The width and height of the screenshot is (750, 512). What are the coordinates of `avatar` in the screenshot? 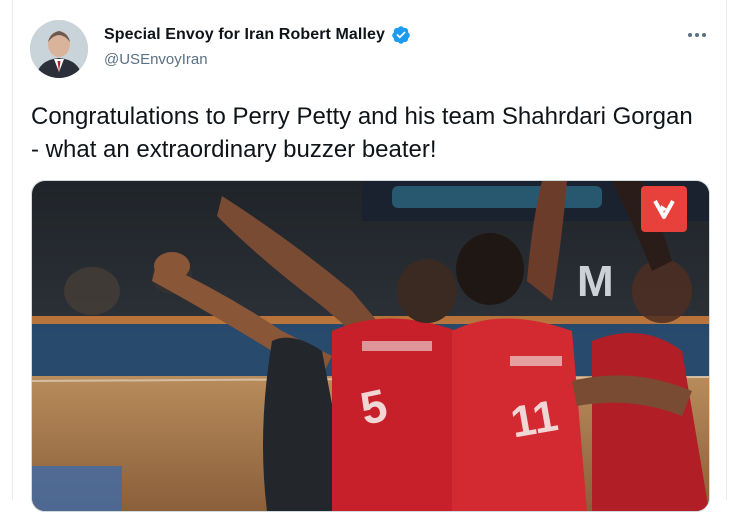 It's located at (59, 49).